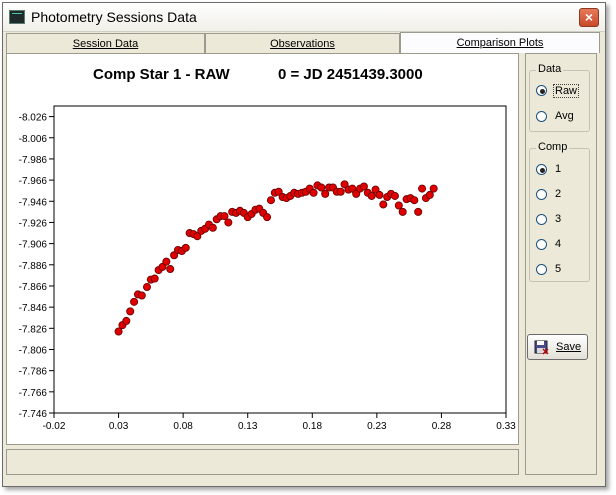  I want to click on y-tick-label: -7.866, so click(33, 287).